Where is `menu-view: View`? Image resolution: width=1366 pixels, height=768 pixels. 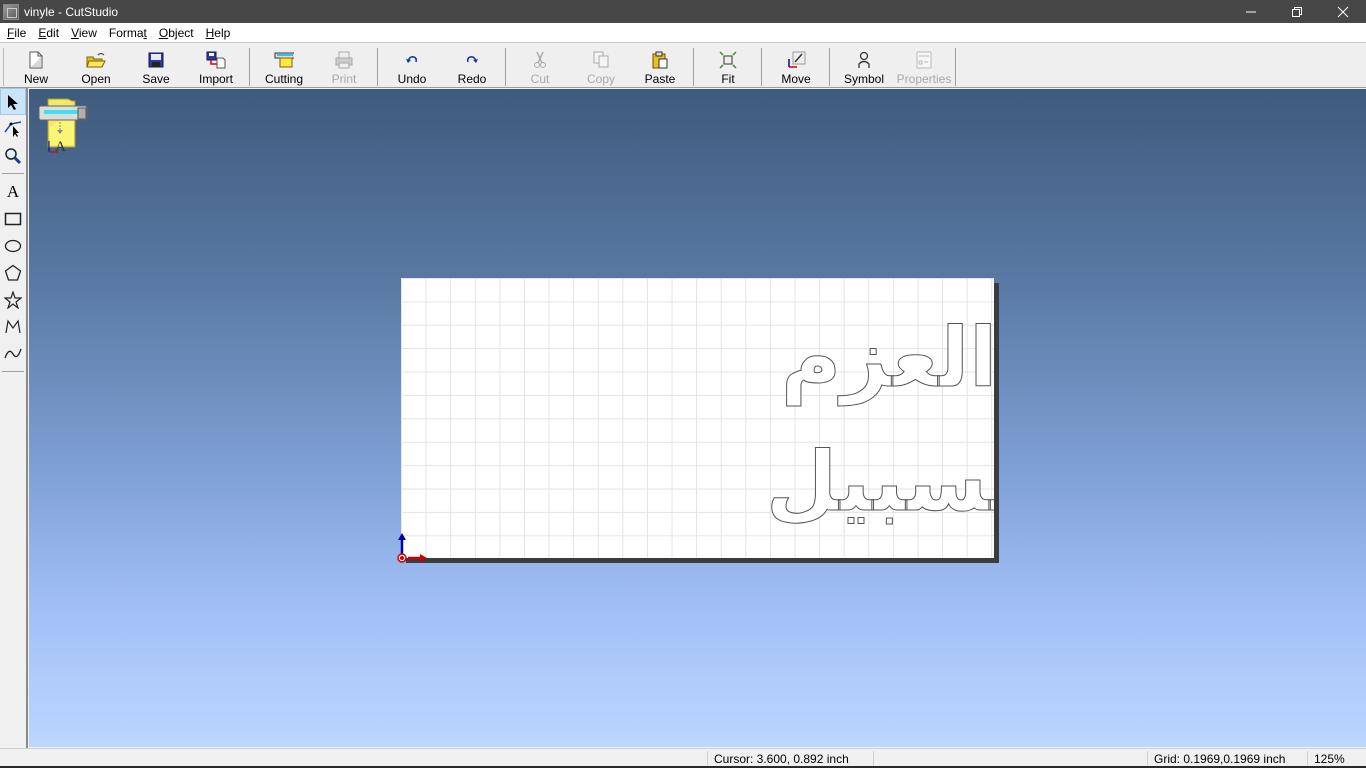 menu-view: View is located at coordinates (83, 33).